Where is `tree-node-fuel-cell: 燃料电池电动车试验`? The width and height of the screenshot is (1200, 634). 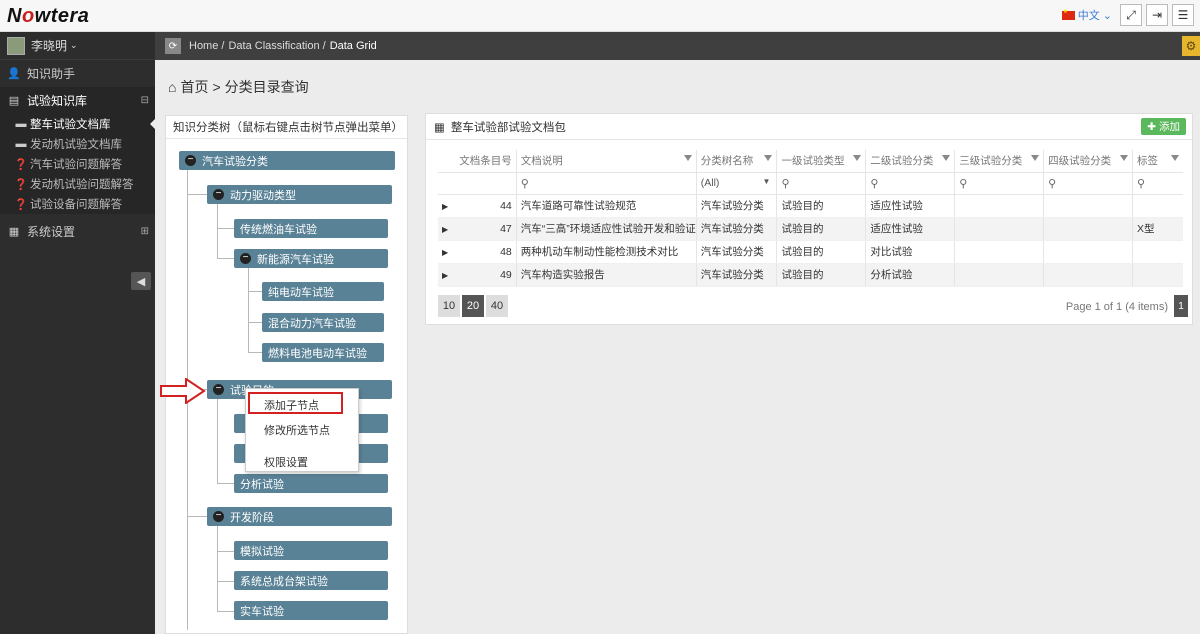 tree-node-fuel-cell: 燃料电池电动车试验 is located at coordinates (323, 352).